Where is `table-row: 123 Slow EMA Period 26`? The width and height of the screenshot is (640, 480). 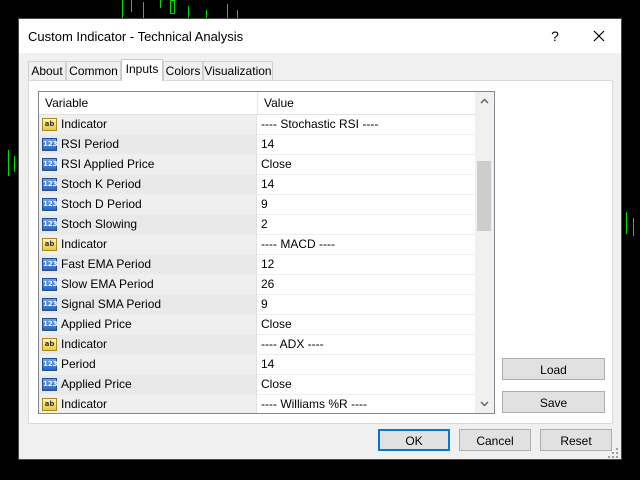
table-row: 123 Slow EMA Period 26 is located at coordinates (257, 285).